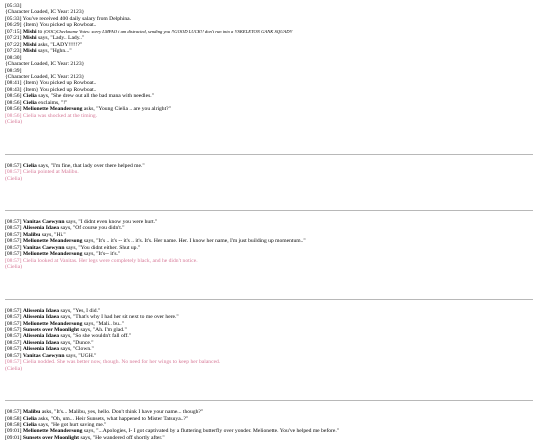  Describe the element at coordinates (108, 254) in the screenshot. I see `speech-text: "It's-- it's."` at that location.